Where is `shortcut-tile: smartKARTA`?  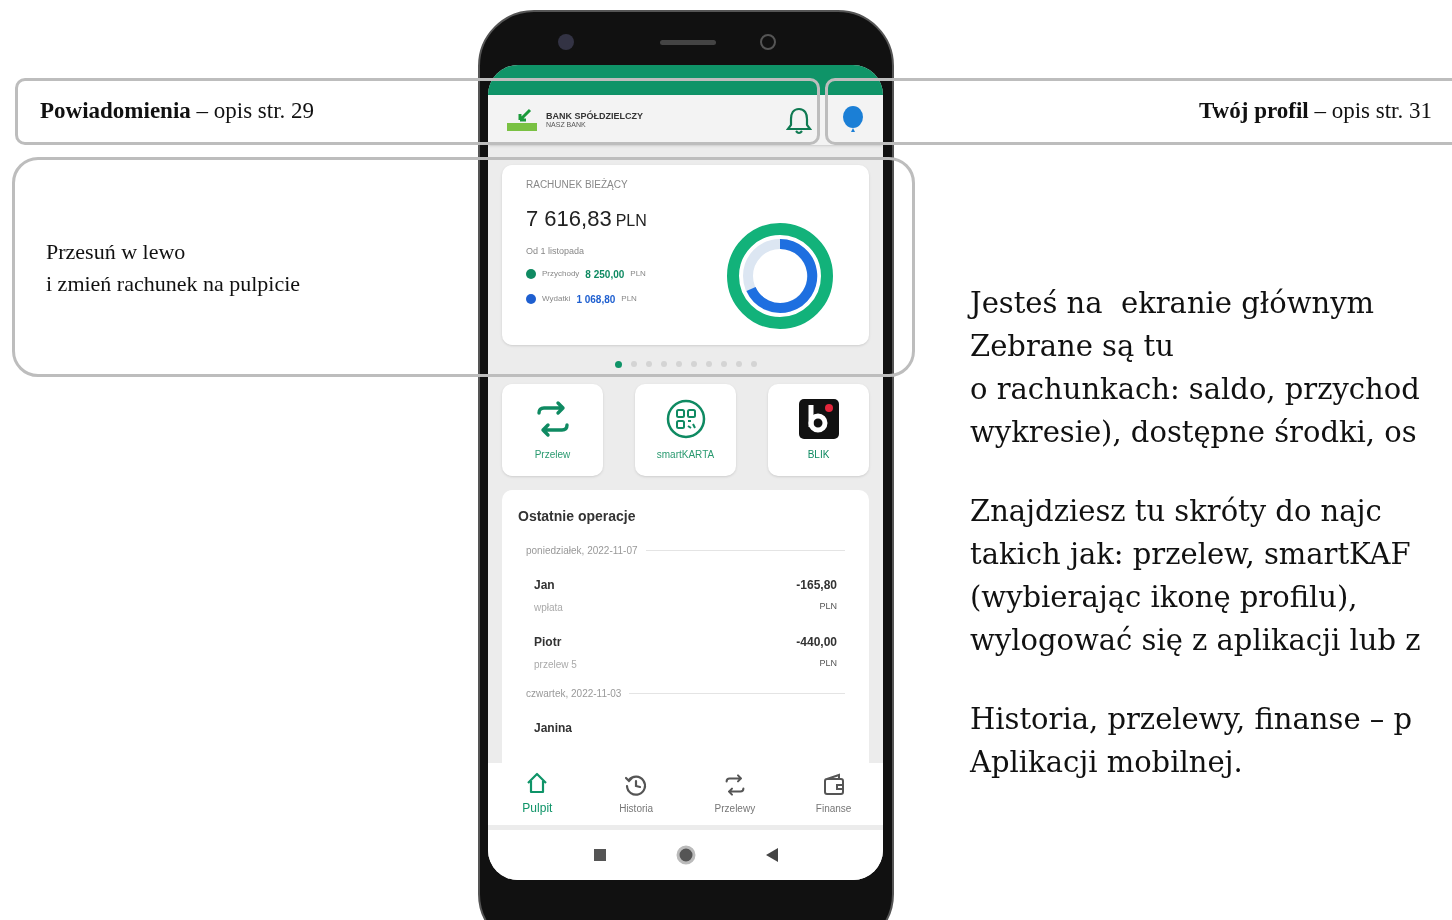 shortcut-tile: smartKARTA is located at coordinates (685, 430).